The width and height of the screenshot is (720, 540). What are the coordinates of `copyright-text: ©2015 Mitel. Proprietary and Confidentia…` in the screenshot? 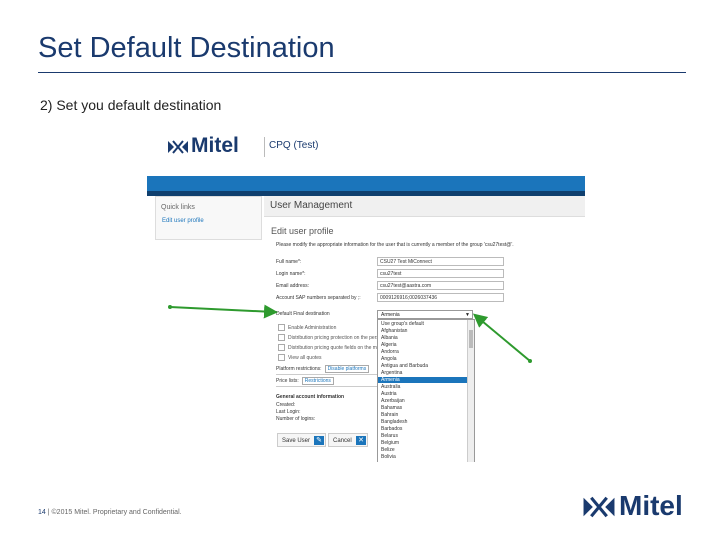 It's located at (116, 512).